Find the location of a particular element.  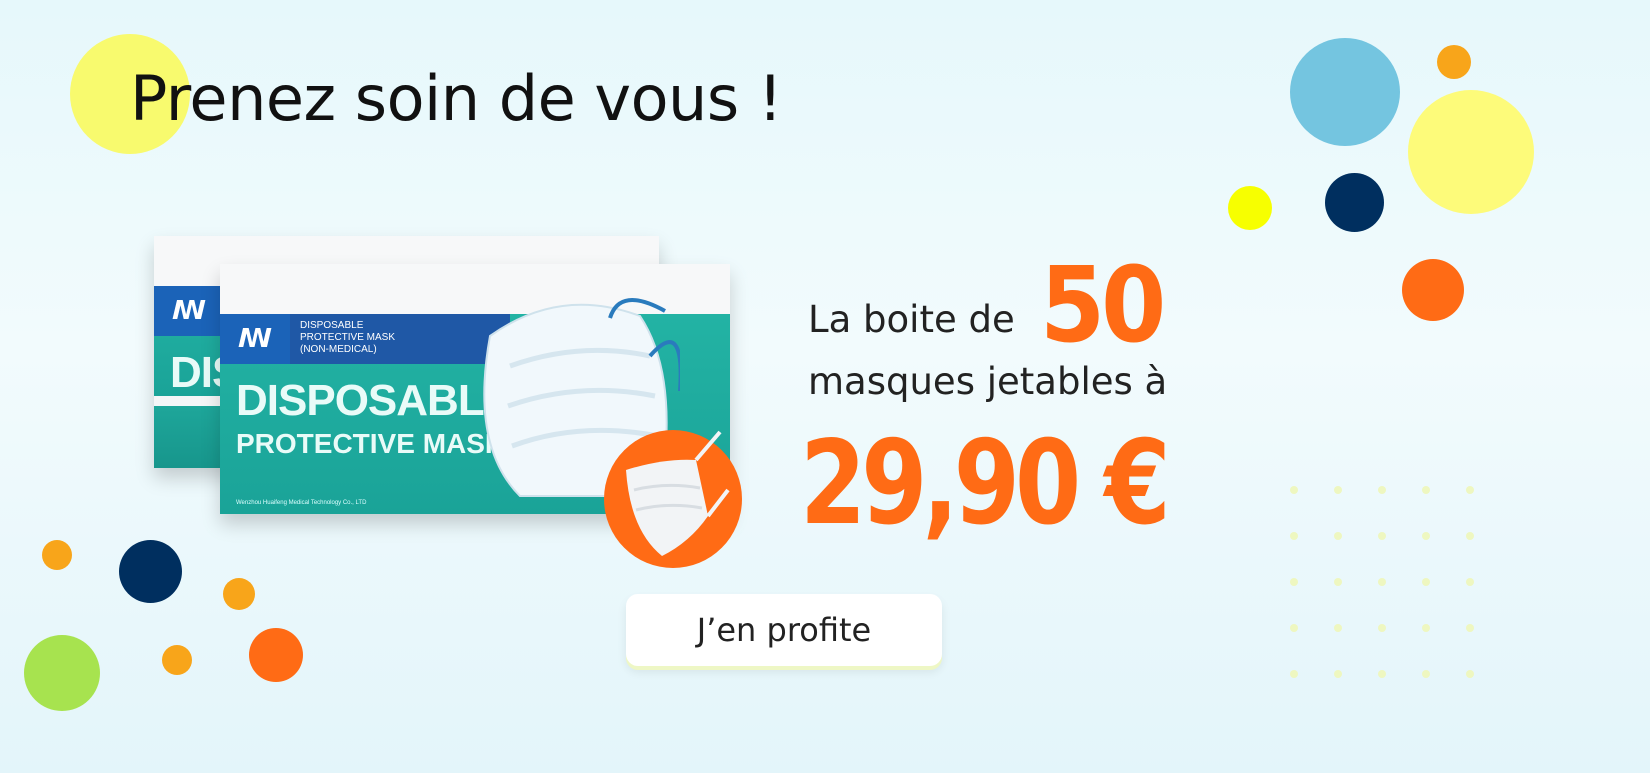

decor-yellow-dot-large is located at coordinates (1471, 152).